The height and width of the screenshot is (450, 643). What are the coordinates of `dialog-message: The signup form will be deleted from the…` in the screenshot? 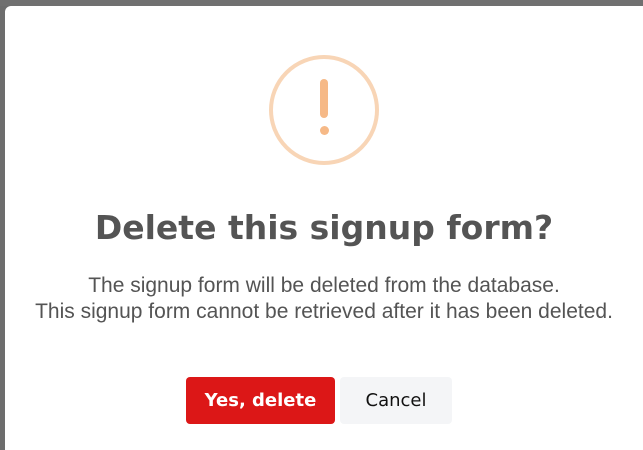 It's located at (324, 298).